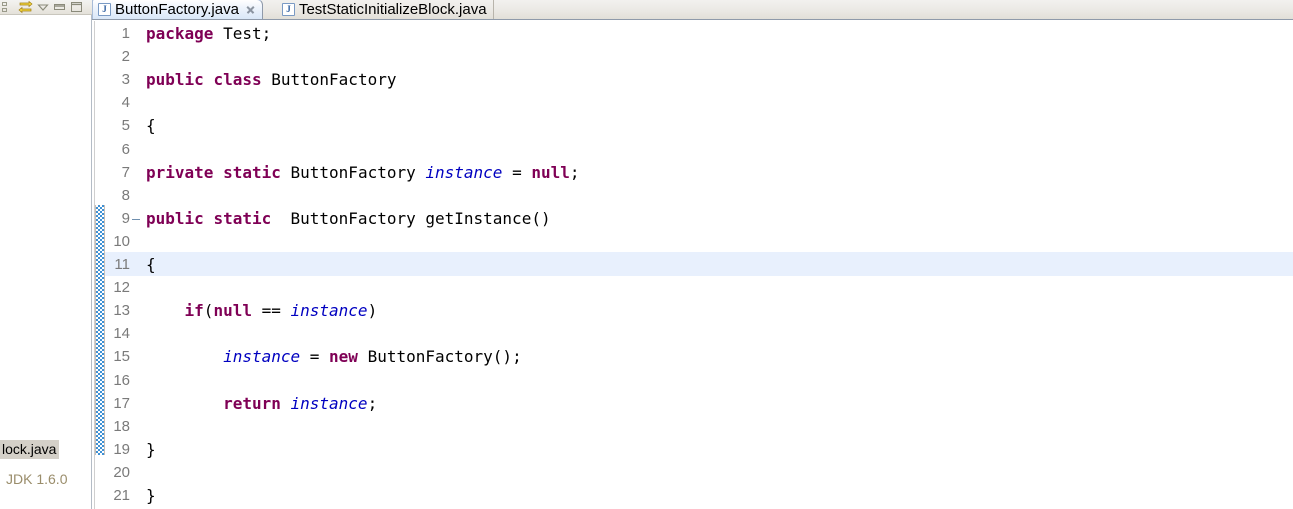 The image size is (1293, 509). What do you see at coordinates (343, 357) in the screenshot?
I see `code-token: new` at bounding box center [343, 357].